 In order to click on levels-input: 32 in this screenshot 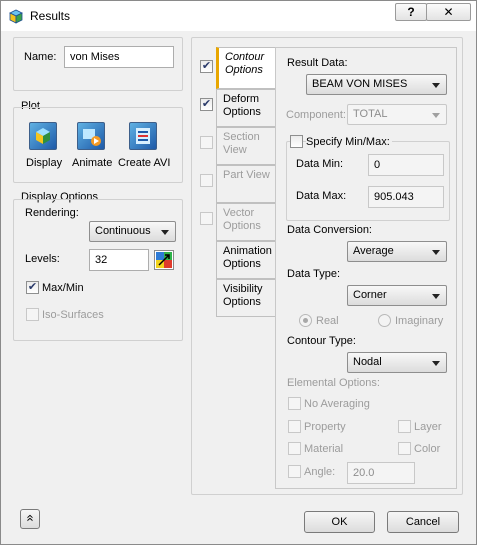, I will do `click(119, 260)`.